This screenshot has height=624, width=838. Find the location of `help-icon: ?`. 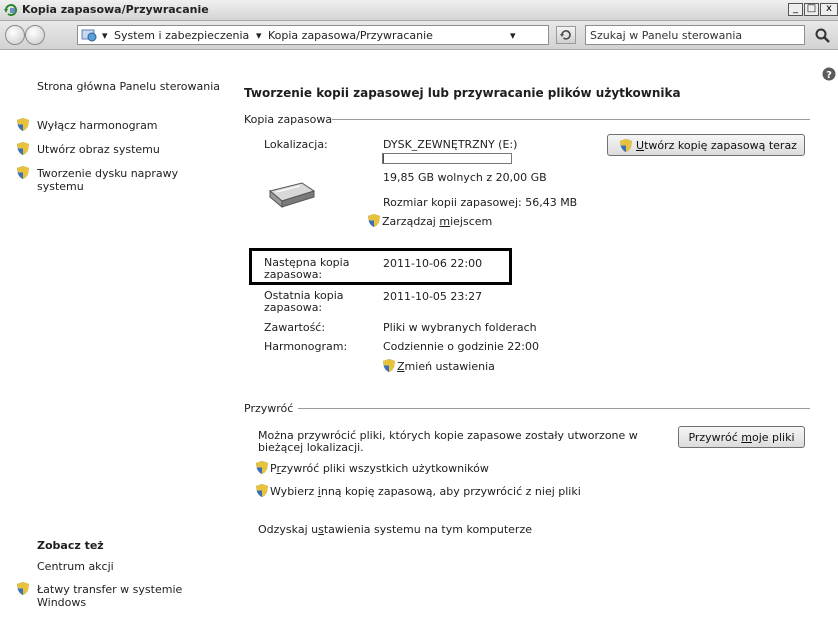

help-icon: ? is located at coordinates (829, 74).